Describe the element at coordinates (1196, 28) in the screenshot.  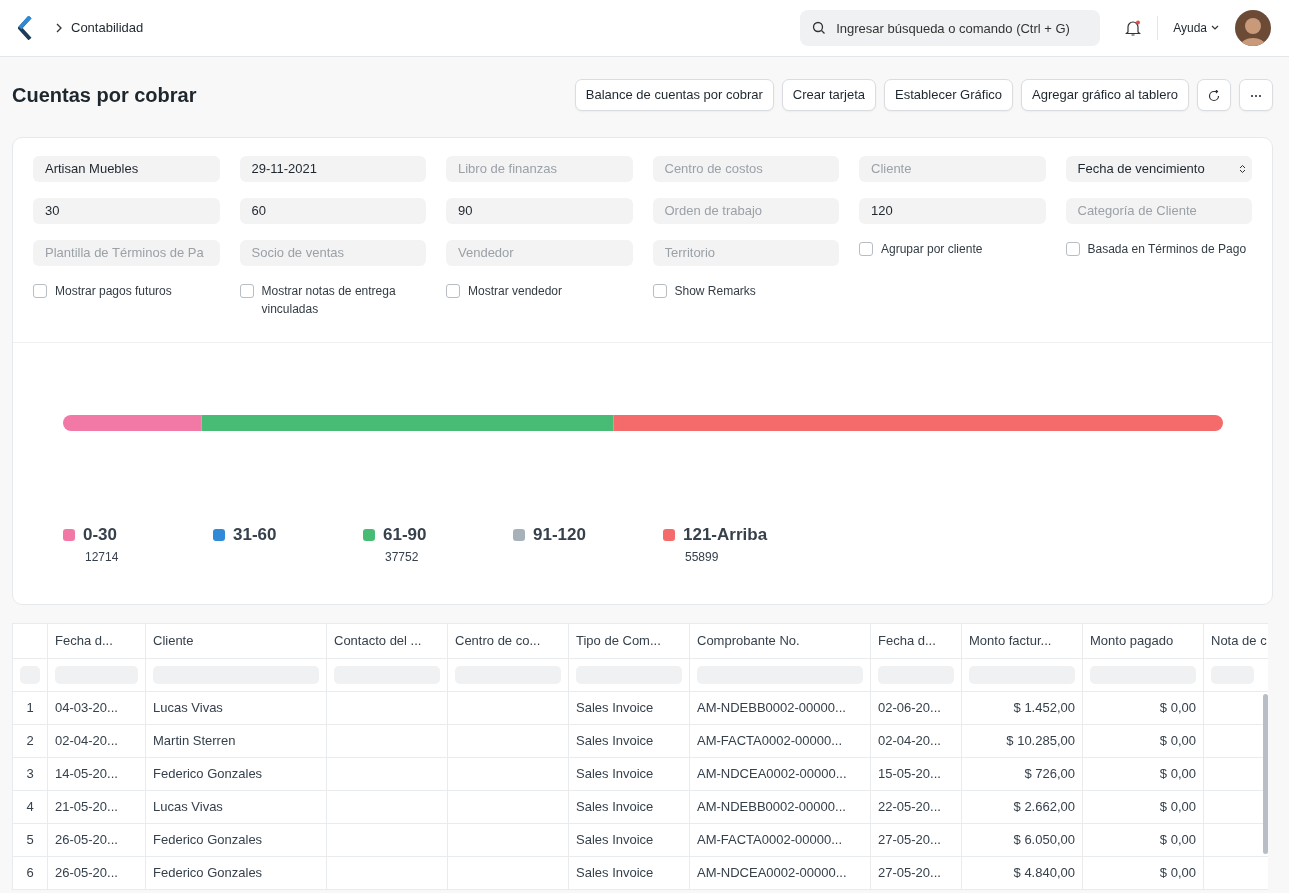
I see `help-dropdown: Ayuda` at that location.